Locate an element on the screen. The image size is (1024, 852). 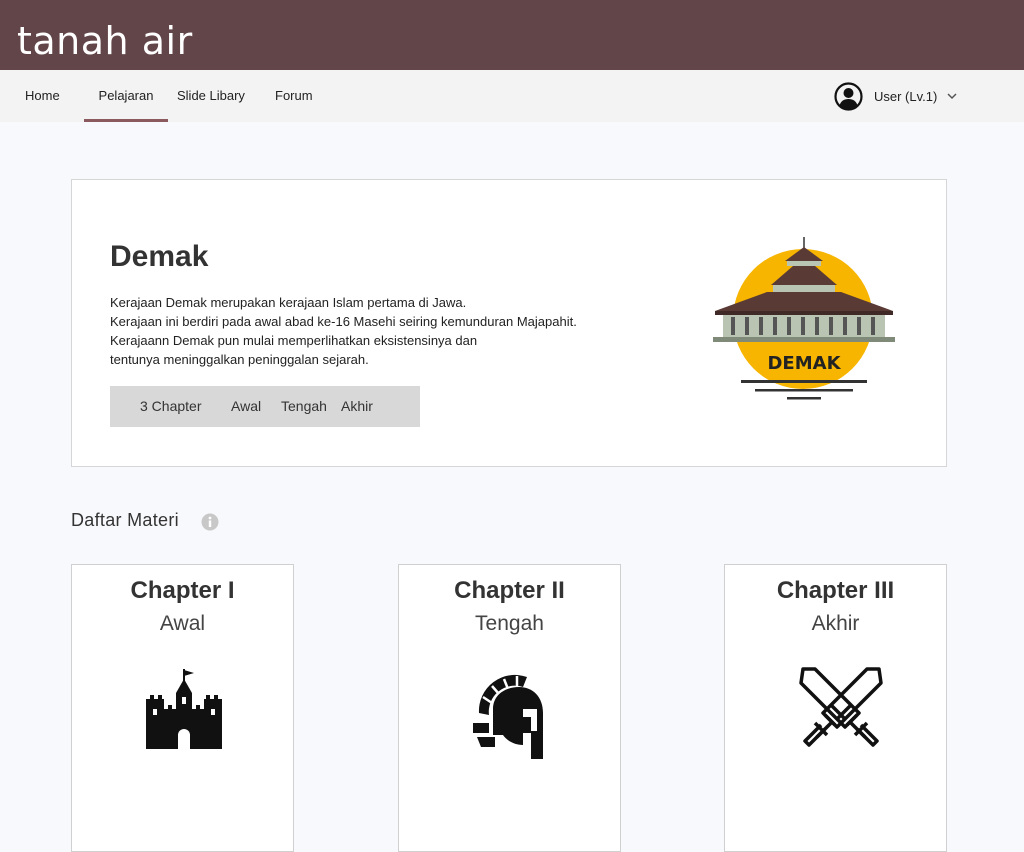
chapter-card-2: Chapter II Tengah is located at coordinates (509, 708).